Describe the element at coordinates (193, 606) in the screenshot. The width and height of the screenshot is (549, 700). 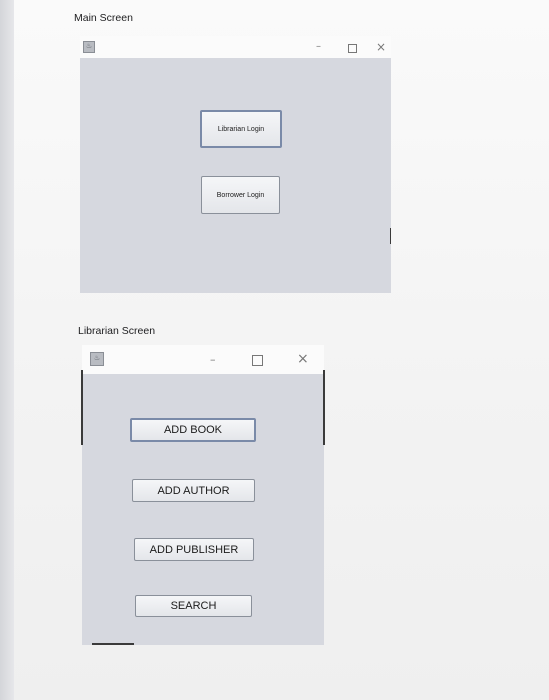
I see `search-button: SEARCH` at that location.